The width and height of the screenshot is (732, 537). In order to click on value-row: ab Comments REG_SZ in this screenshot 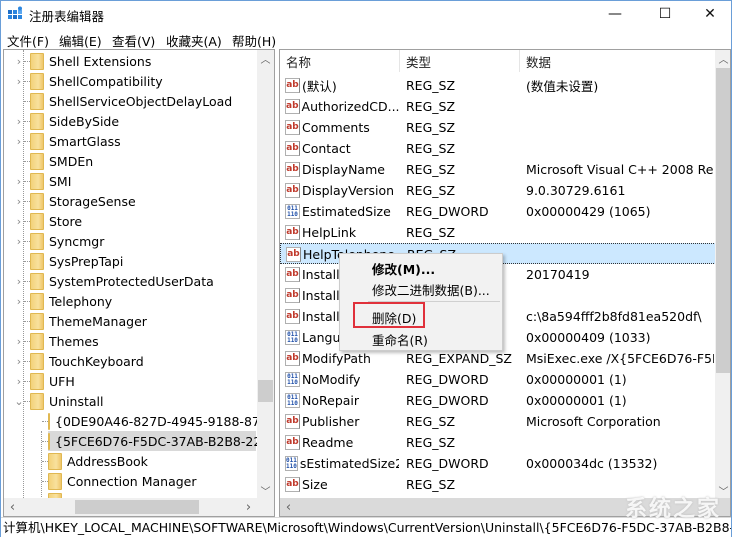, I will do `click(498, 127)`.